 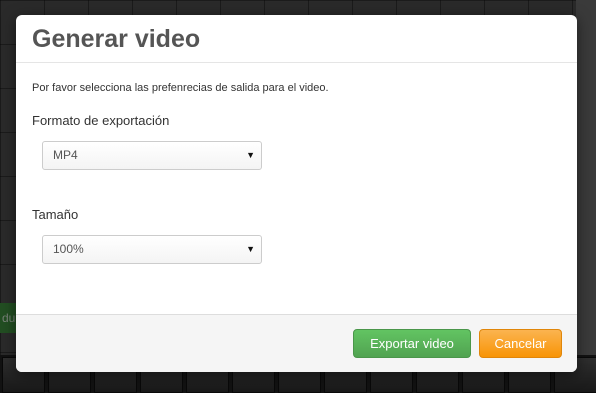 What do you see at coordinates (101, 120) in the screenshot?
I see `format-label: Formato de exportación` at bounding box center [101, 120].